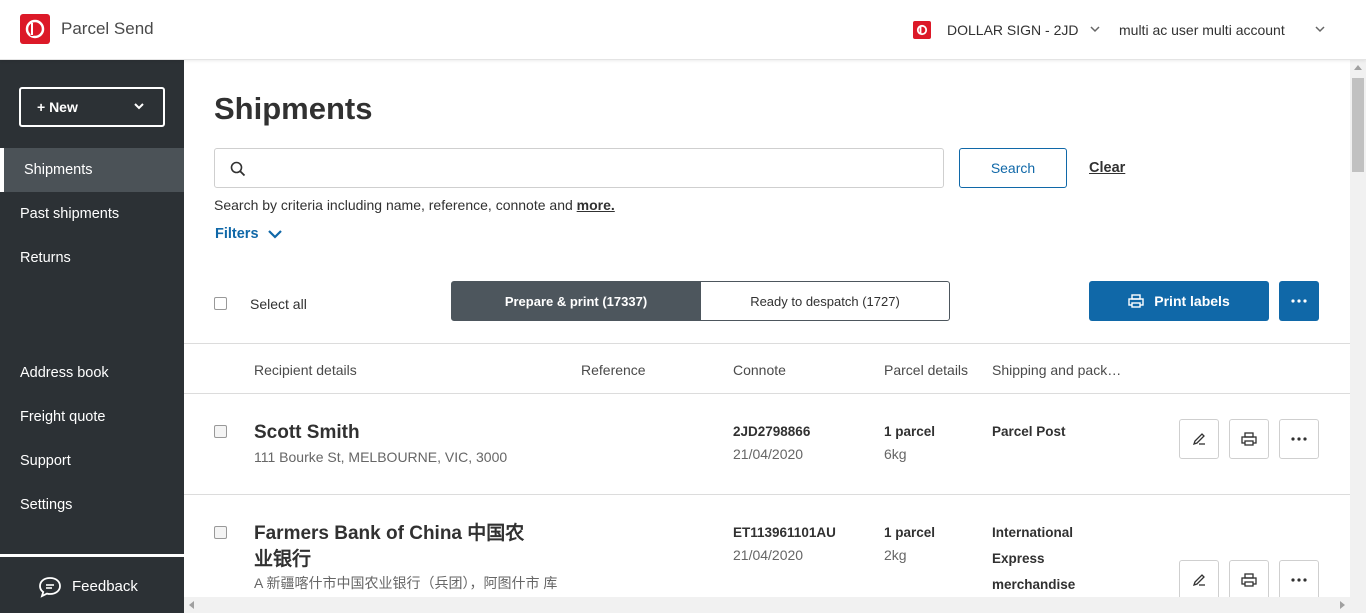 This screenshot has height=613, width=1366. What do you see at coordinates (922, 30) in the screenshot?
I see `account-logo-icon` at bounding box center [922, 30].